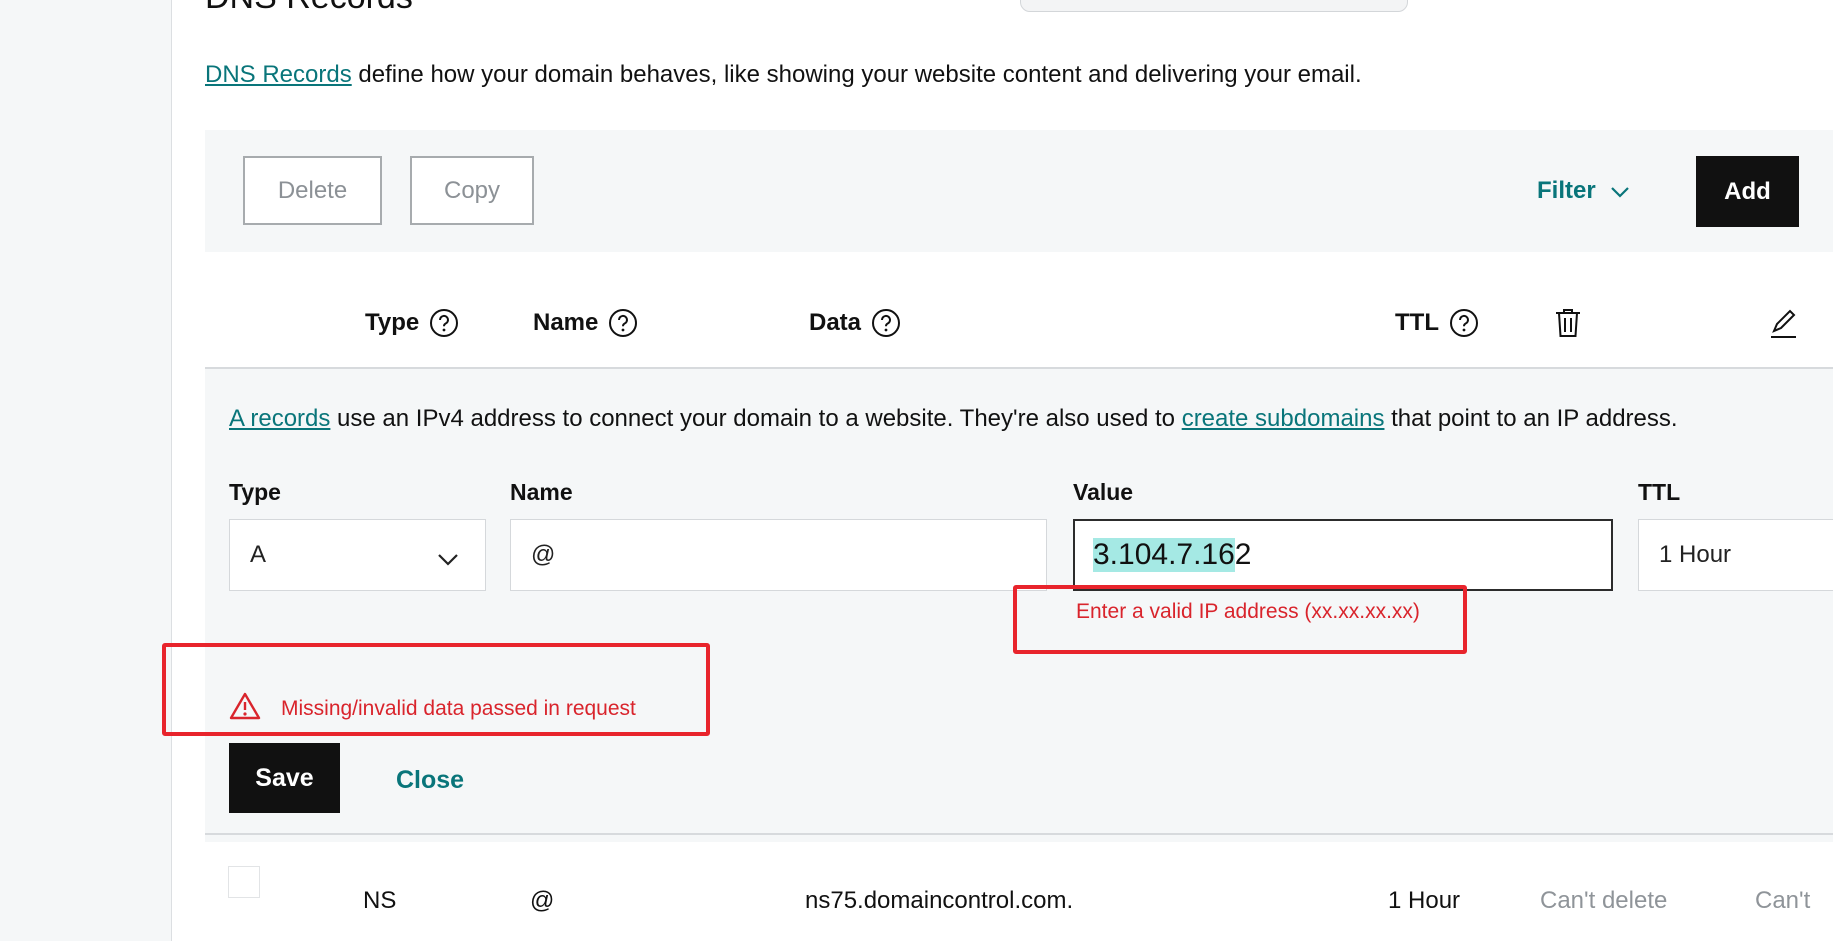 This screenshot has height=941, width=1833. Describe the element at coordinates (278, 74) in the screenshot. I see `dns-records-link: DNS Records` at that location.